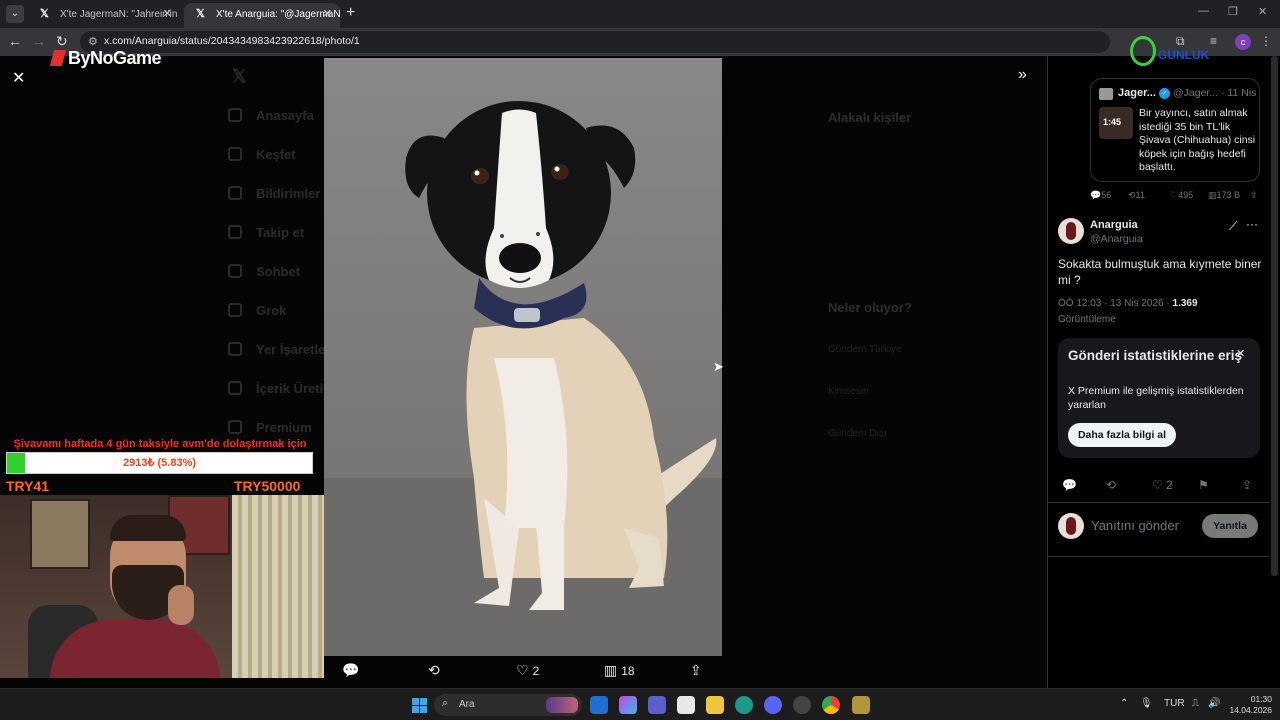 The width and height of the screenshot is (1280, 720). I want to click on streamer-hair, so click(148, 528).